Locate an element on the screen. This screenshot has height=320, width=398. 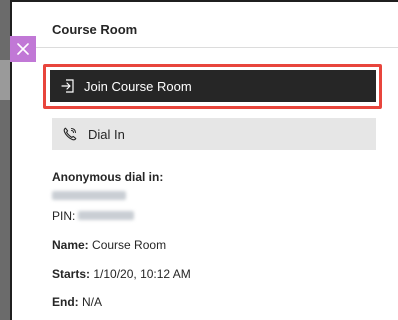
dial-in-button: Dial In is located at coordinates (214, 134).